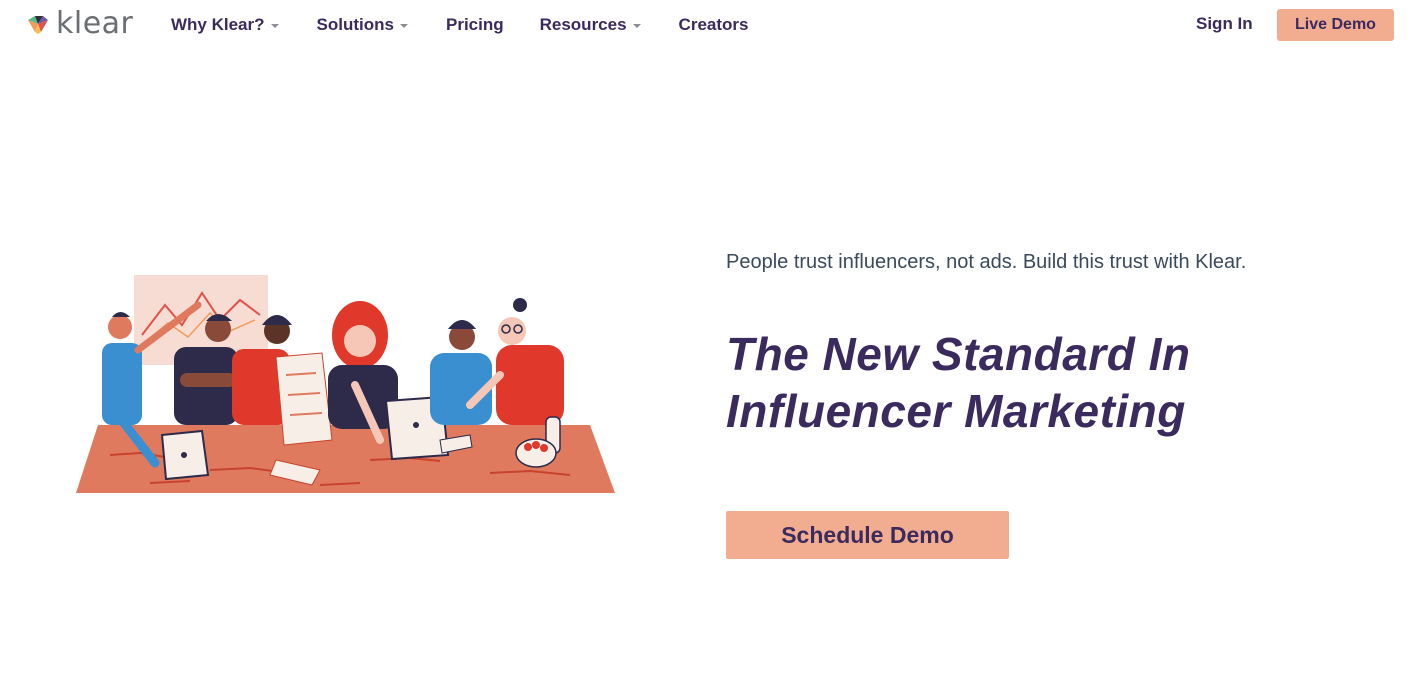  I want to click on sign-in-link: Sign In, so click(1224, 24).